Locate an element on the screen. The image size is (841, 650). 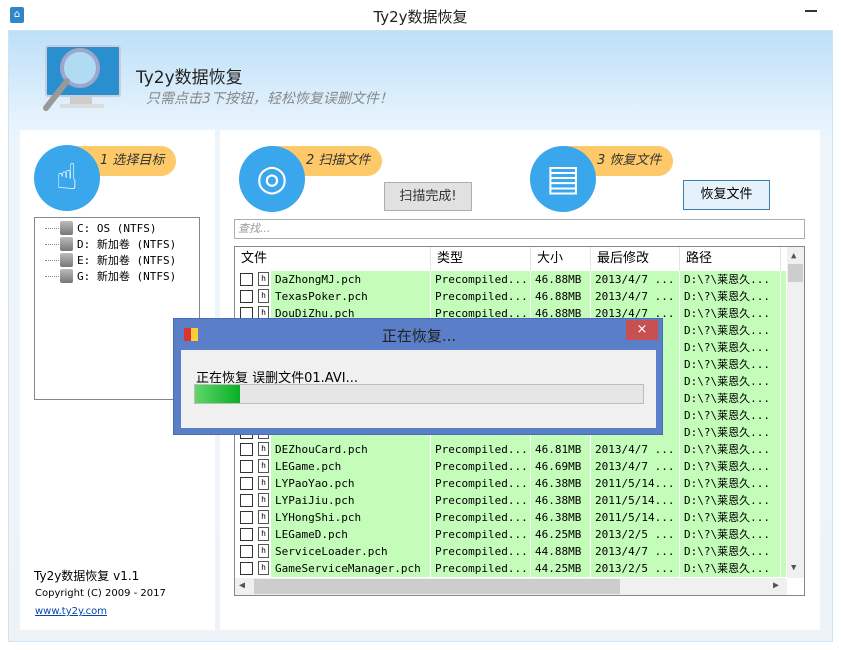
scroll-up-icon: ▲ is located at coordinates (793, 256).